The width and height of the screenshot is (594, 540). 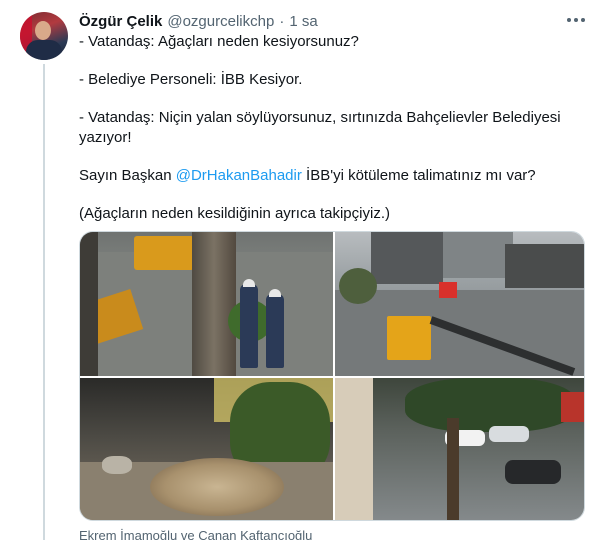 I want to click on tweet-text-line: - Vatandaş: Ağaçları neden kesiyorsunuz?, so click(x=219, y=41).